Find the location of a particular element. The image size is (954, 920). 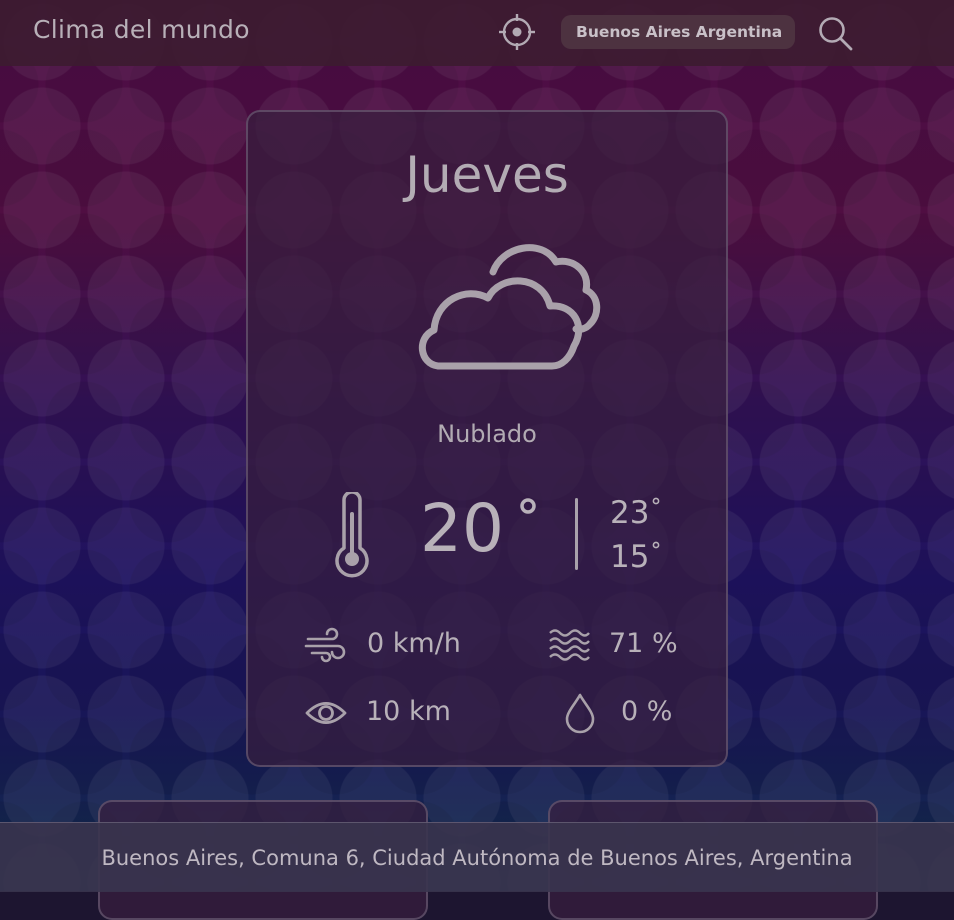

search-input is located at coordinates (678, 32).